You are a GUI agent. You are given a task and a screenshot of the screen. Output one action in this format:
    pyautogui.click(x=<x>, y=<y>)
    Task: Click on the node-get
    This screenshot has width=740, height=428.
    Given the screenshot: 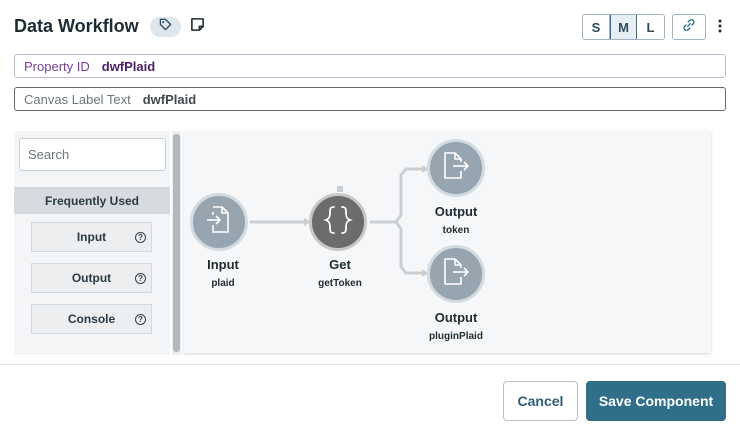 What is the action you would take?
    pyautogui.click(x=338, y=222)
    